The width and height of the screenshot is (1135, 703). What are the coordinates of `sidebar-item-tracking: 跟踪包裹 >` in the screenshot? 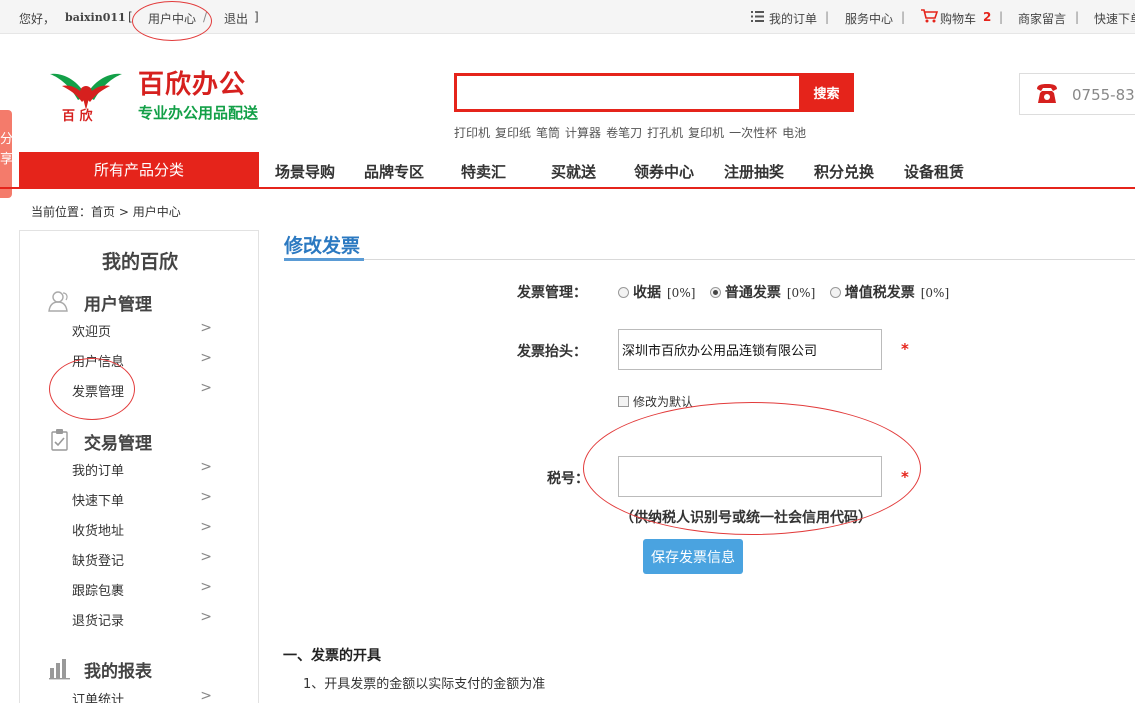 It's located at (142, 589).